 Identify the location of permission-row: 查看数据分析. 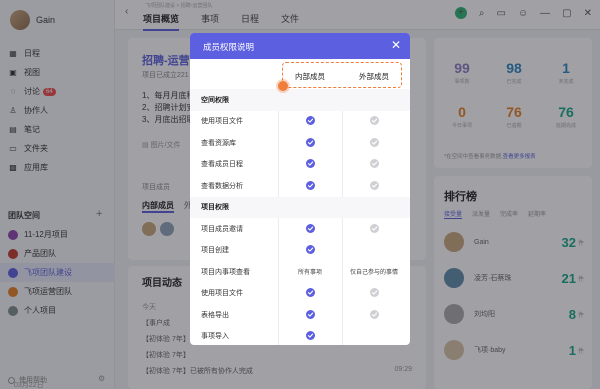
(300, 186).